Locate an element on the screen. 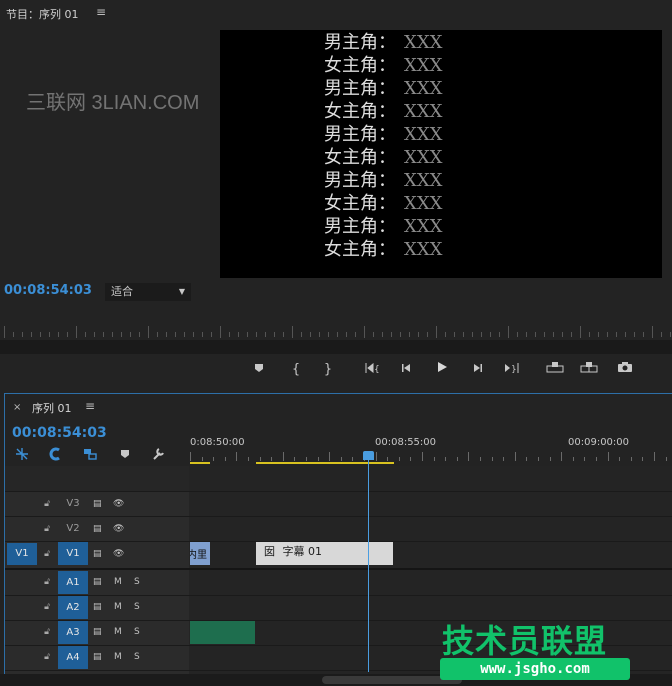 Image resolution: width=672 pixels, height=686 pixels. track-name-v2: V2 is located at coordinates (73, 528).